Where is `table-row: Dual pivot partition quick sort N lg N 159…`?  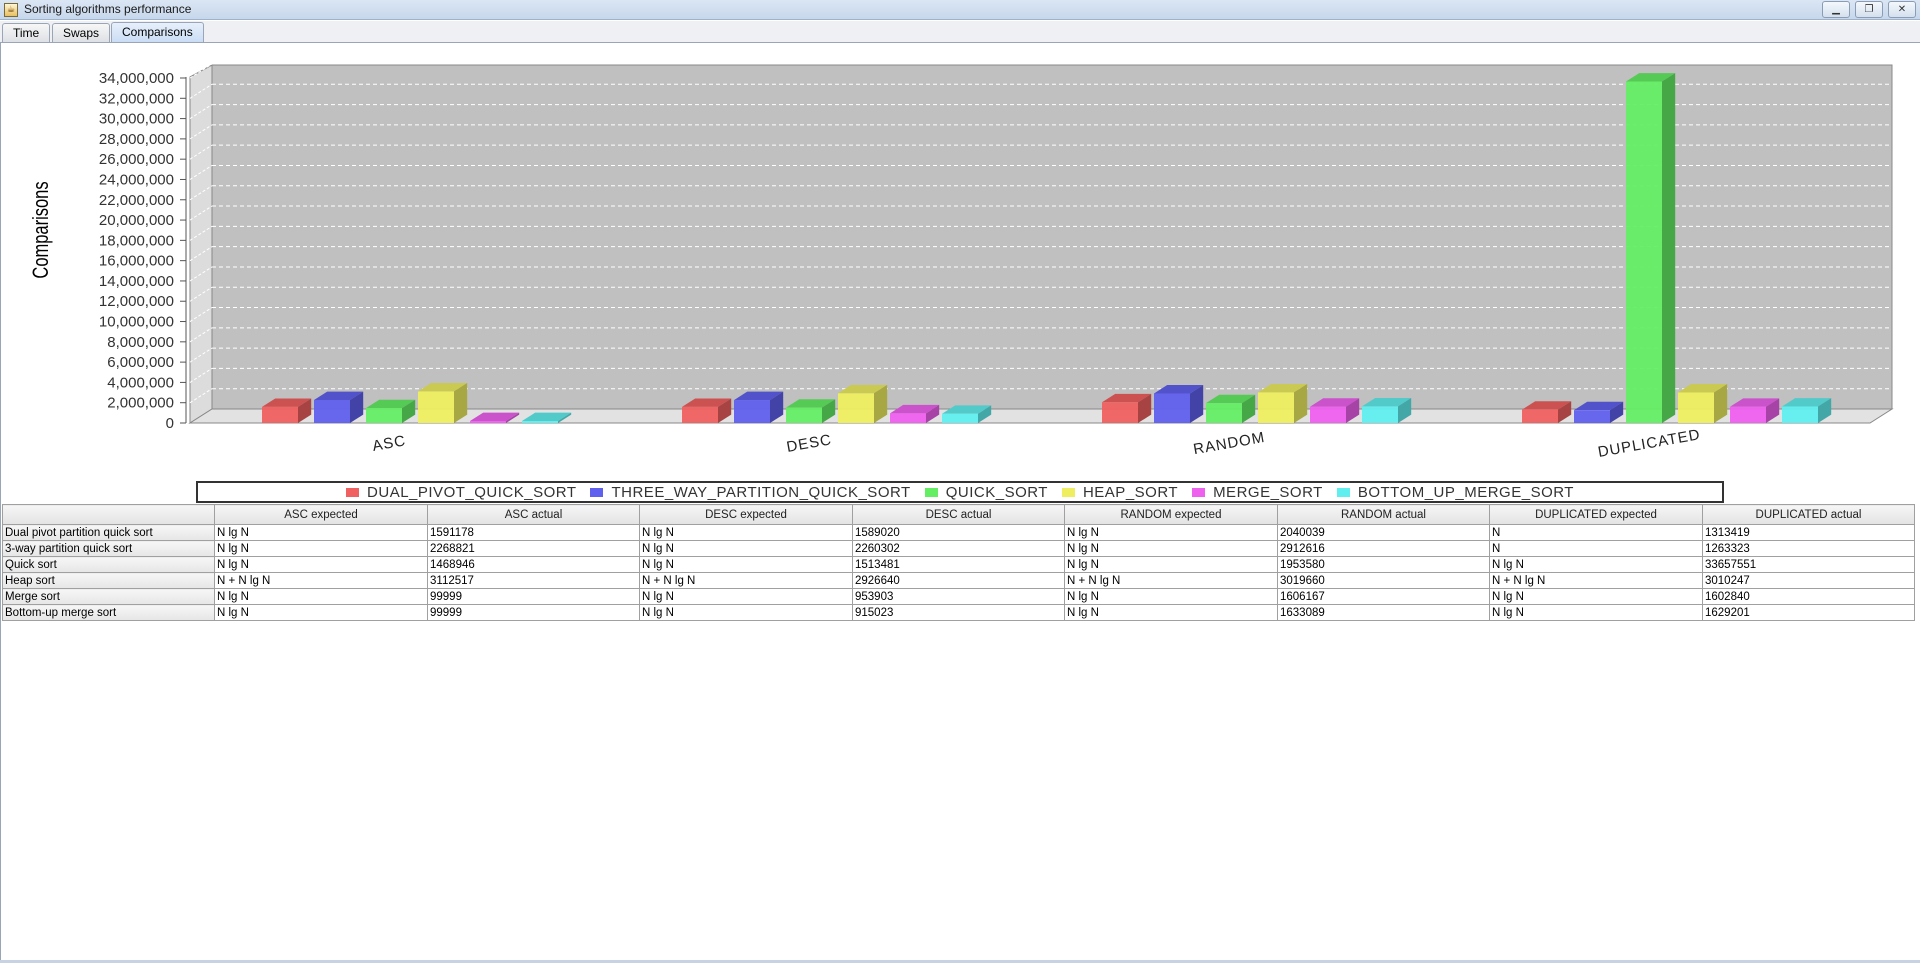 table-row: Dual pivot partition quick sort N lg N 159… is located at coordinates (958, 532).